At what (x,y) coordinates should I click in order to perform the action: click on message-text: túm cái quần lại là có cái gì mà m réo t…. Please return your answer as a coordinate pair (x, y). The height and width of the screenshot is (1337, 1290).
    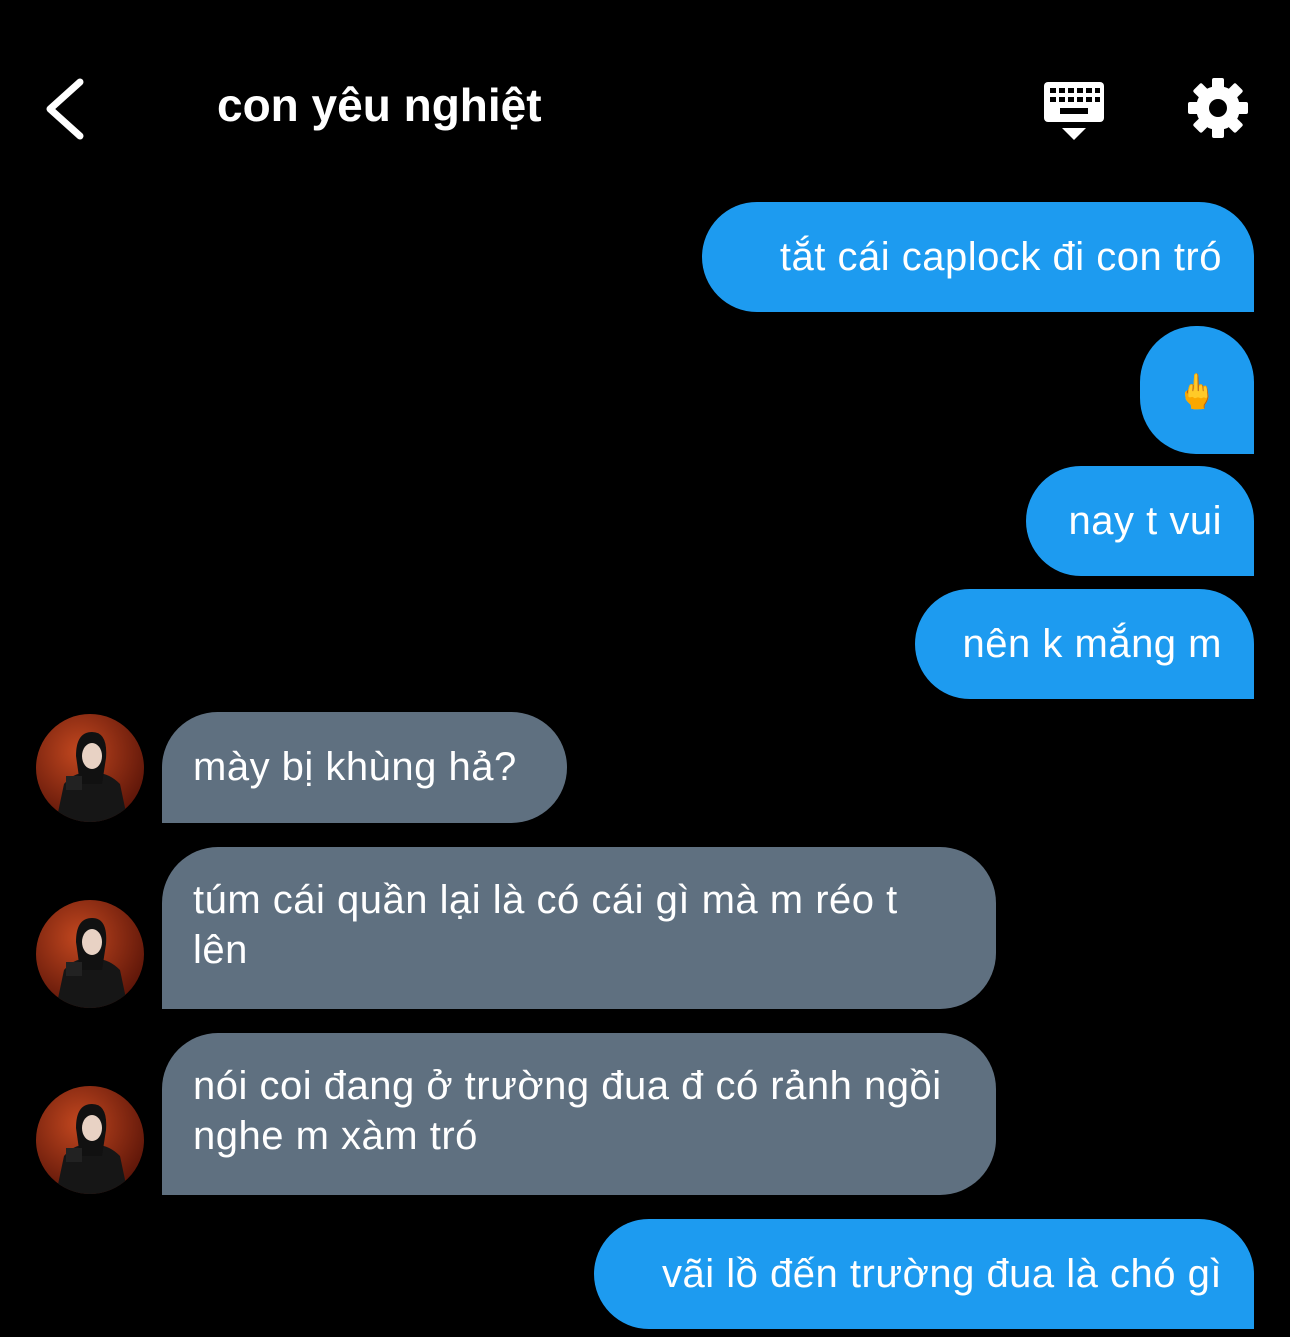
    Looking at the image, I should click on (545, 925).